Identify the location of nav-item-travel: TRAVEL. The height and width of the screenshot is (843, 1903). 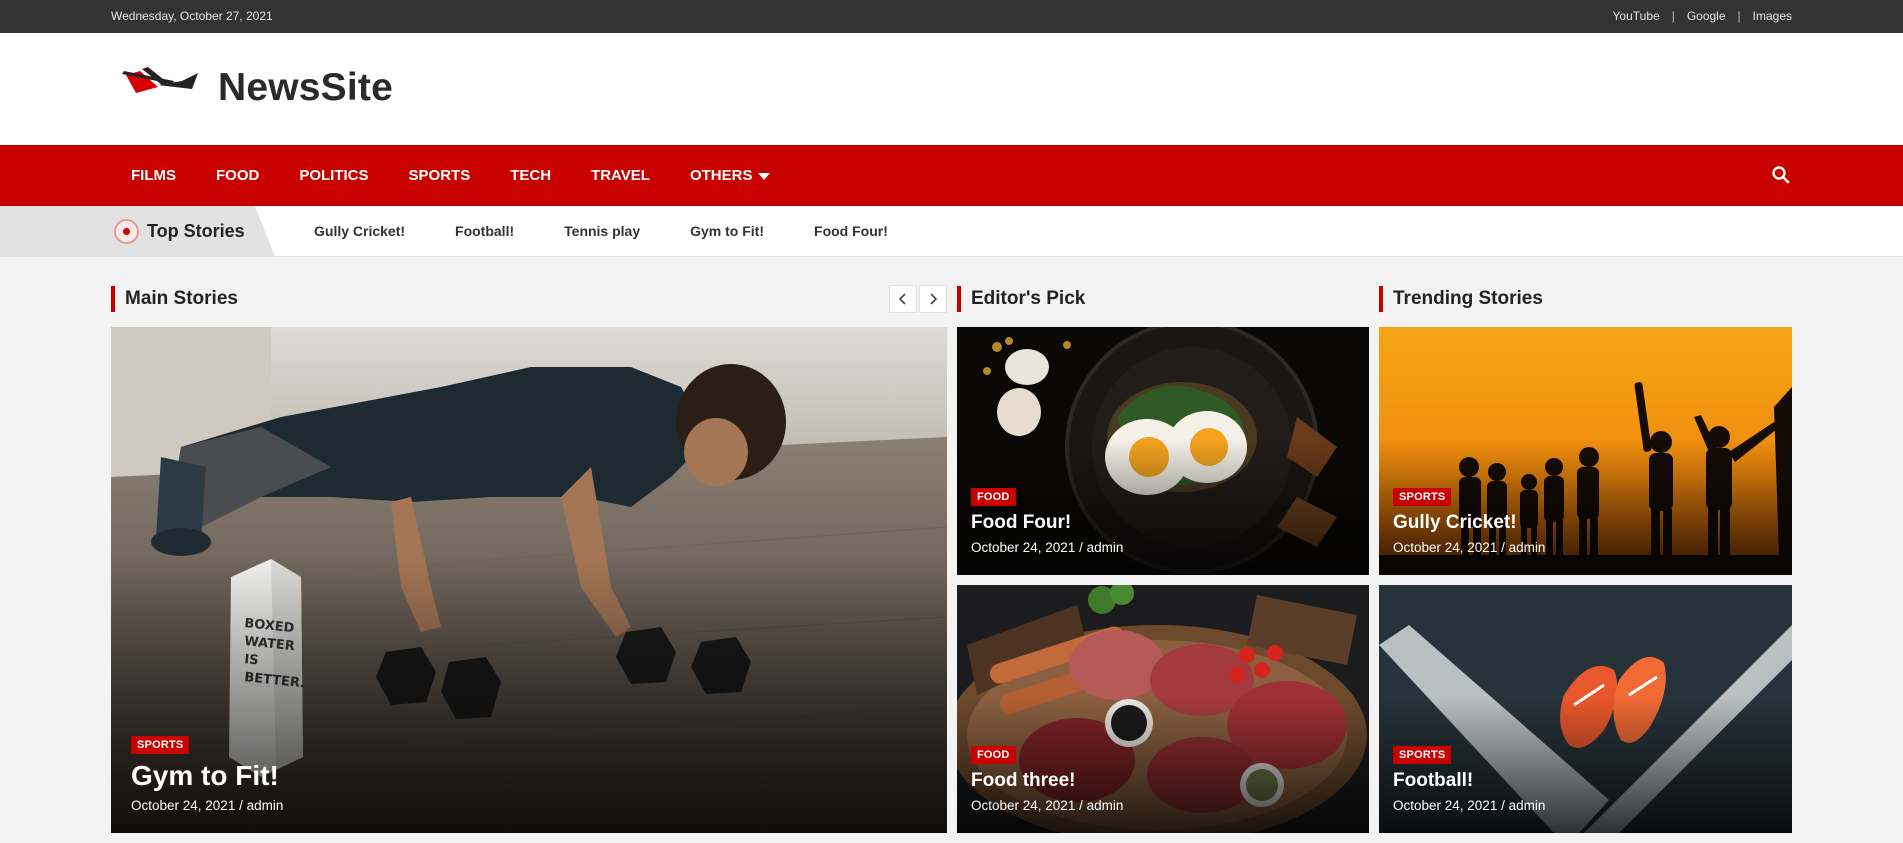
(620, 175).